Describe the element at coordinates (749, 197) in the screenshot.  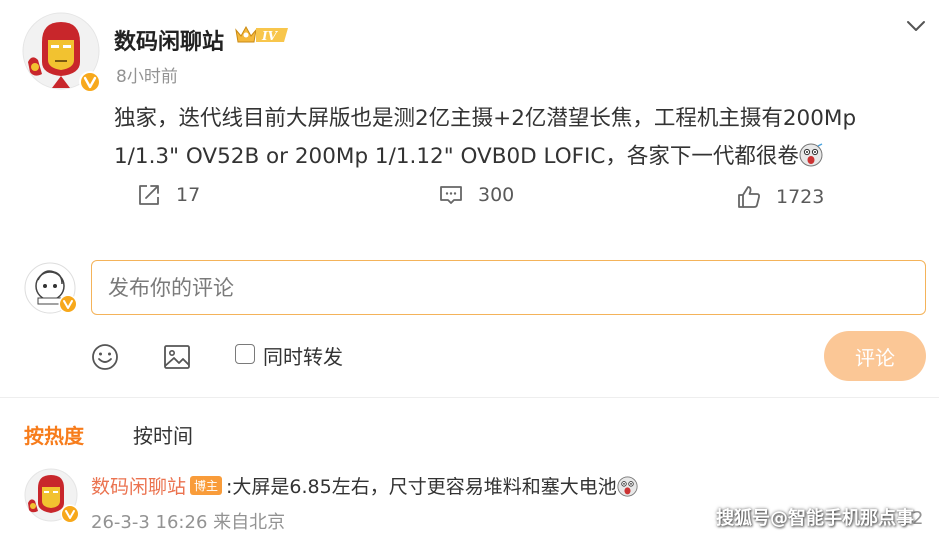
I see `like-icon` at that location.